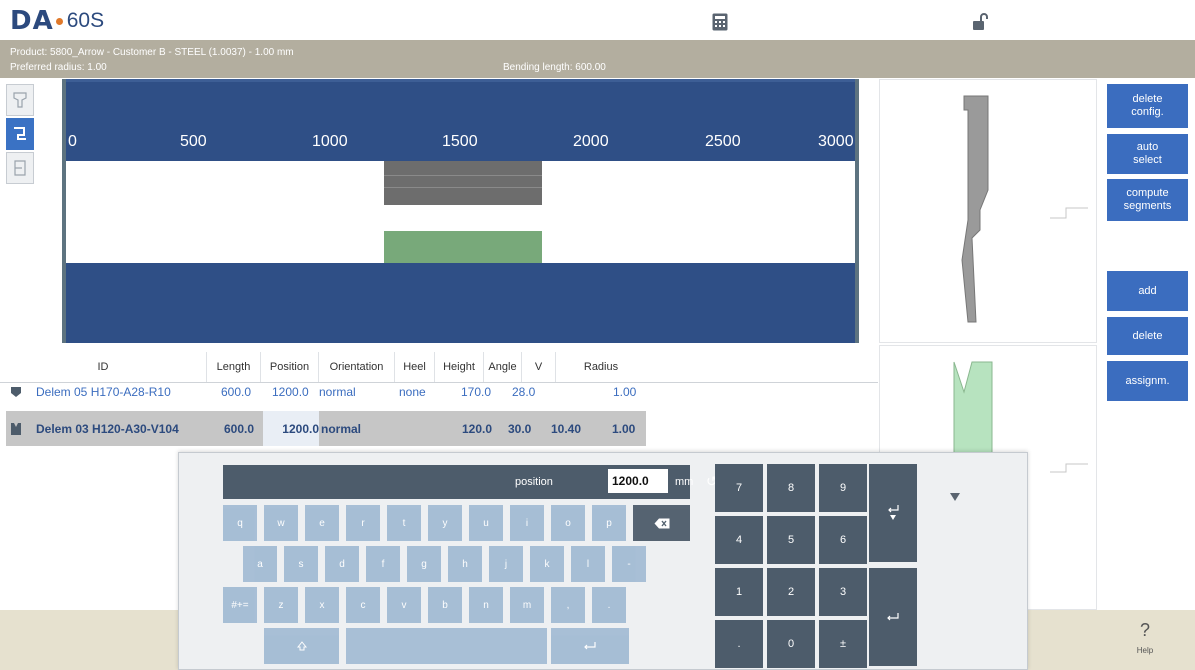 Image resolution: width=1195 pixels, height=670 pixels. Describe the element at coordinates (301, 564) in the screenshot. I see `key-s: s` at that location.